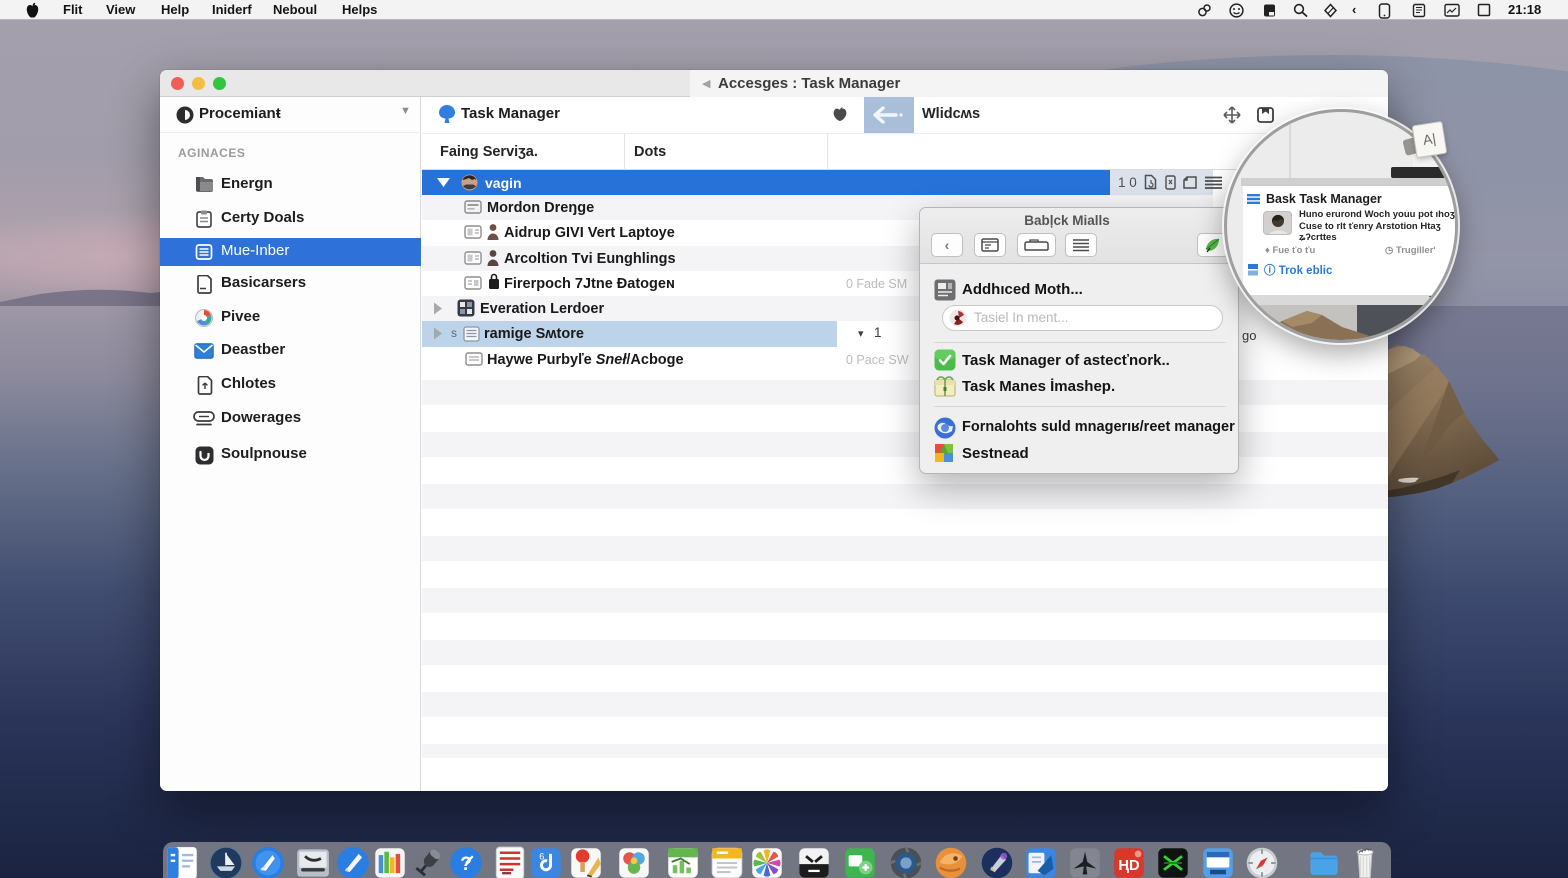  What do you see at coordinates (1129, 866) in the screenshot?
I see `svg-text: ҢD` at bounding box center [1129, 866].